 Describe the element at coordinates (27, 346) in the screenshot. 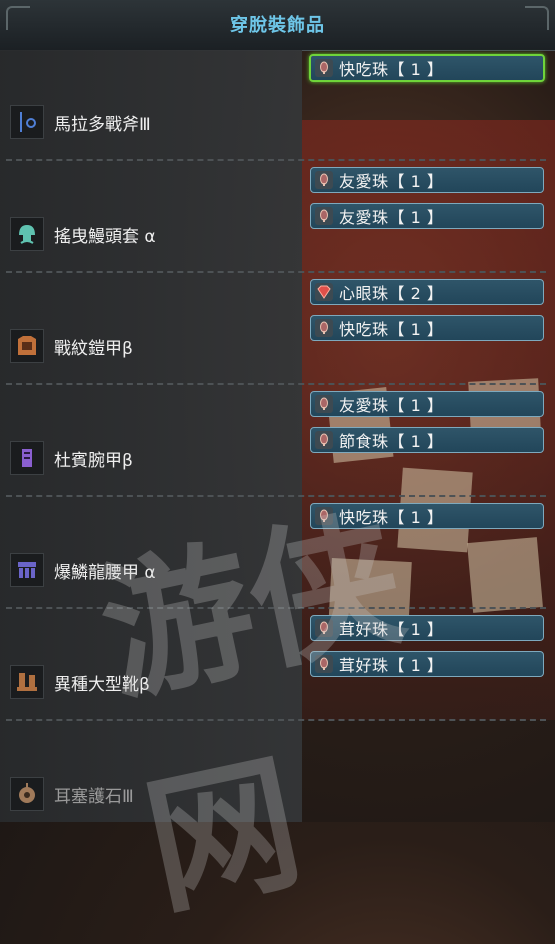

I see `chest-armor-icon` at that location.